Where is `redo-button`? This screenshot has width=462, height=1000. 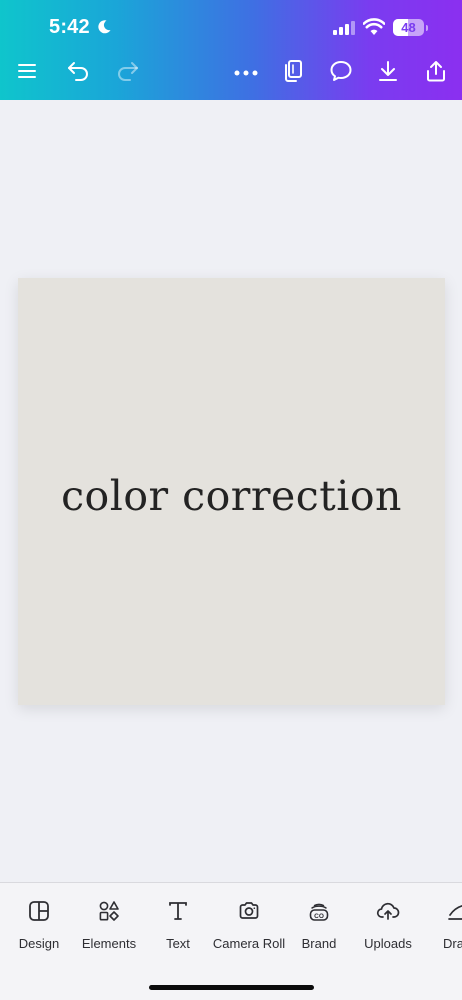 redo-button is located at coordinates (128, 73).